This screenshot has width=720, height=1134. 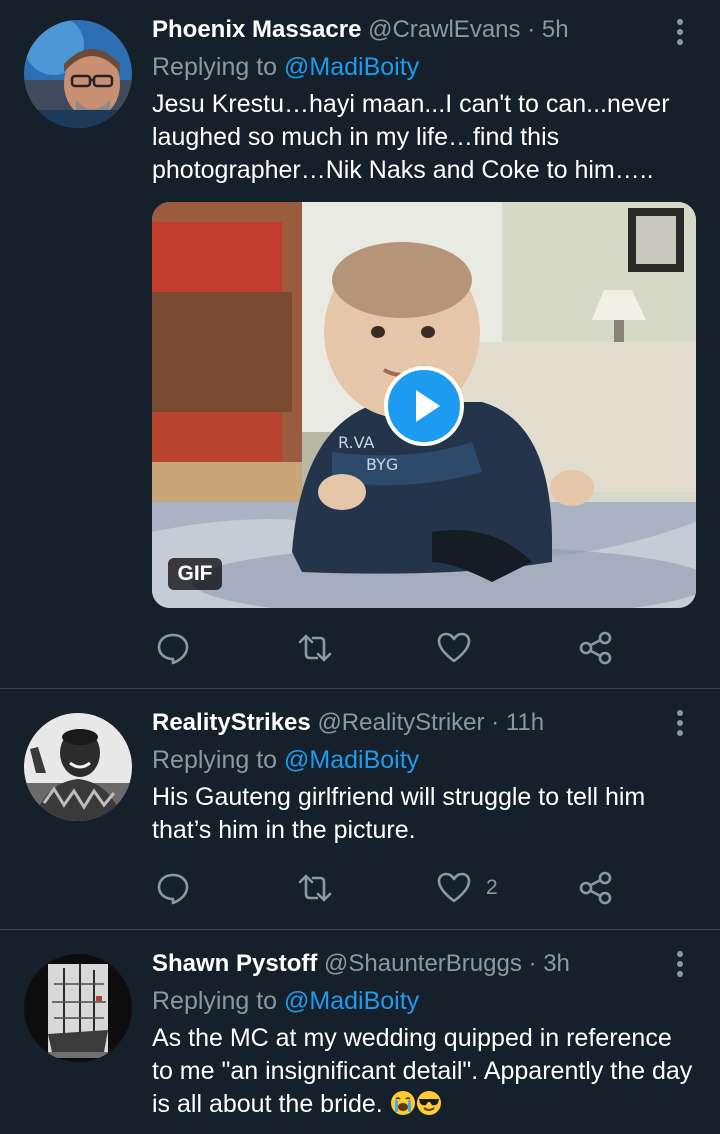 I want to click on like-button, so click(x=461, y=648).